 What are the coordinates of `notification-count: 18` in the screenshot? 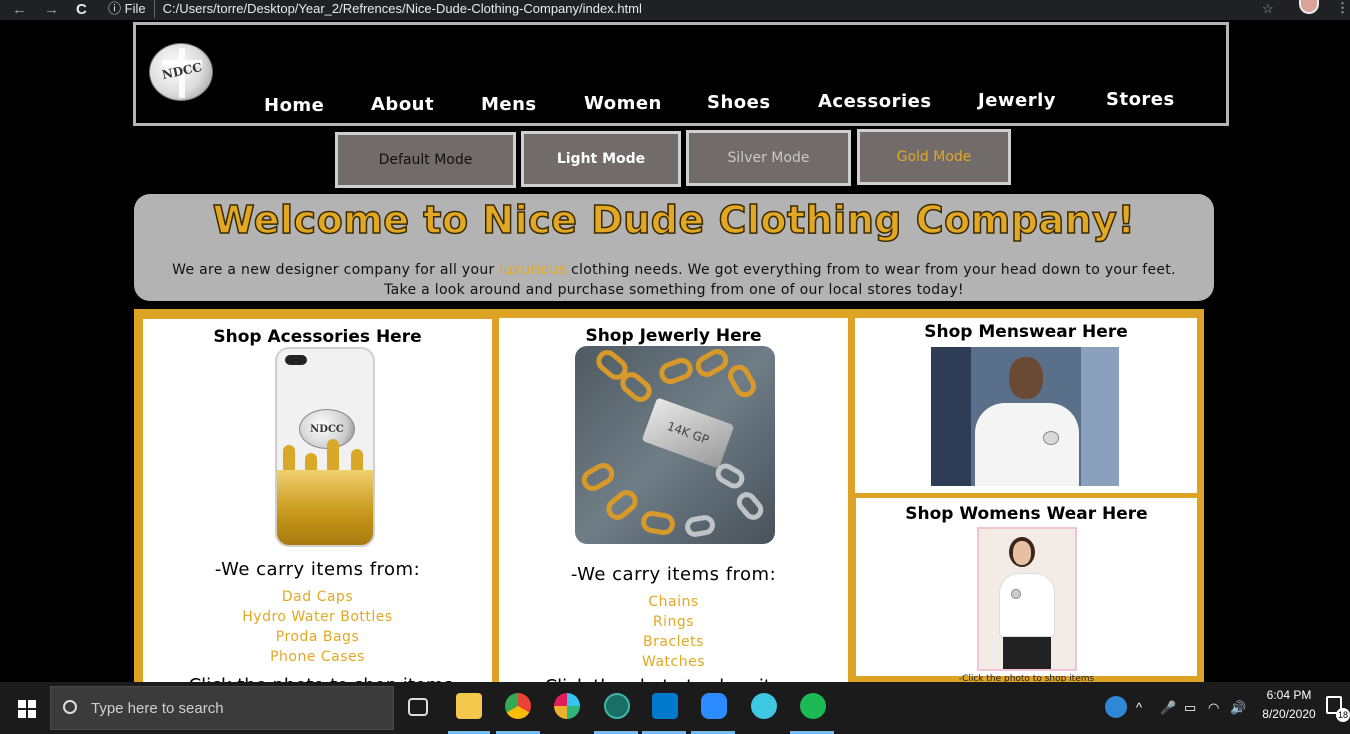 It's located at (1343, 715).